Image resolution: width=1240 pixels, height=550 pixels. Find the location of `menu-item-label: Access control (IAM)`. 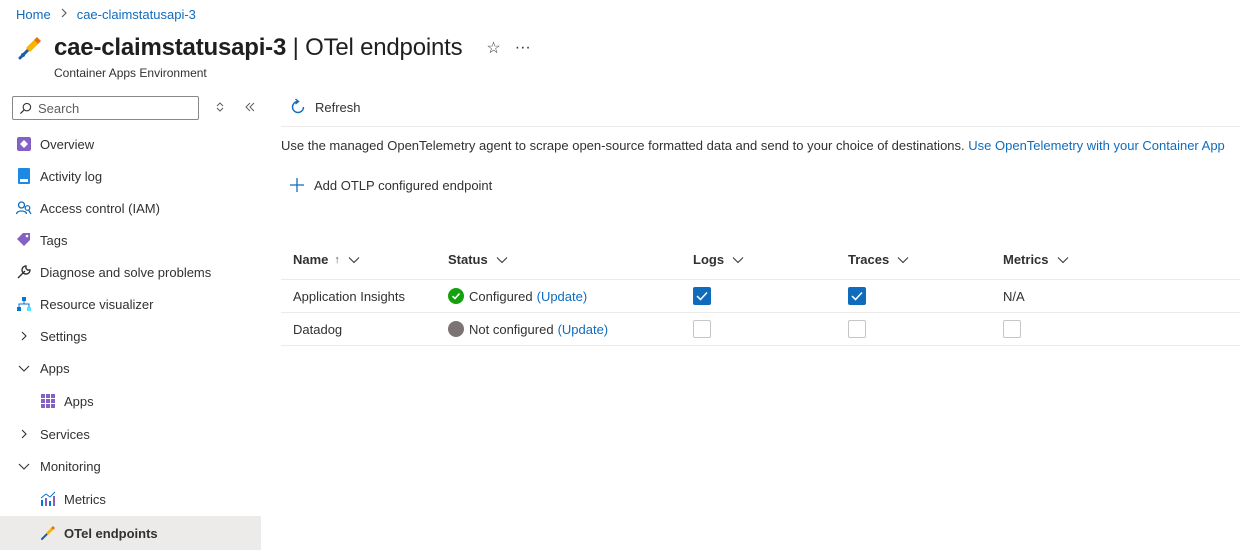

menu-item-label: Access control (IAM) is located at coordinates (100, 208).